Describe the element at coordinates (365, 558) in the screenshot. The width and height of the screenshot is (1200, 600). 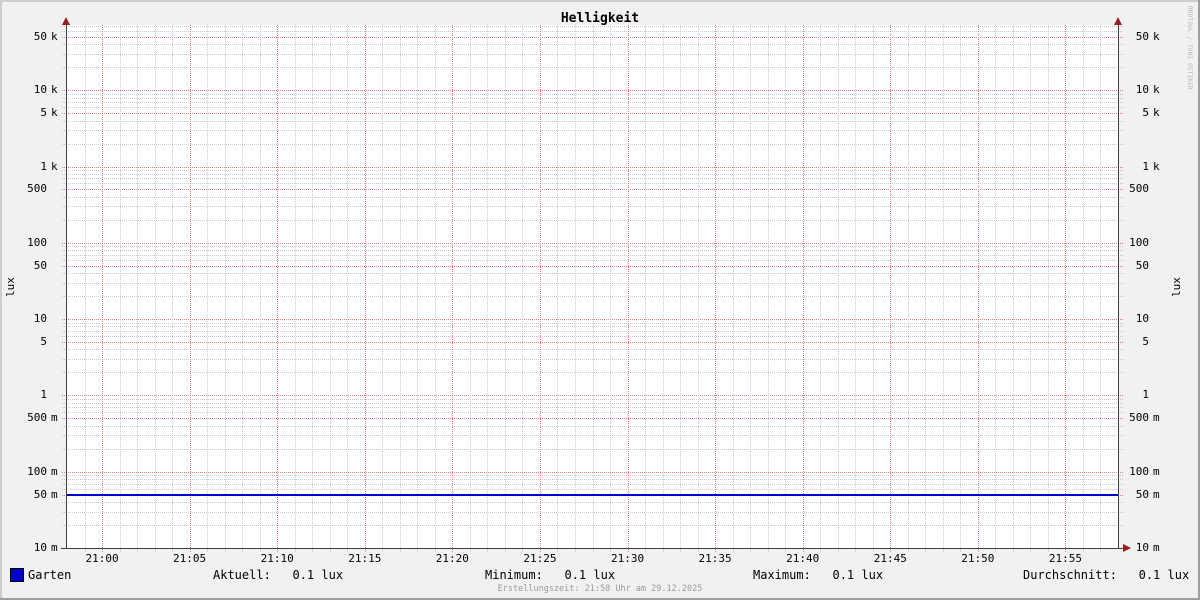
I see `x-axis-tick-label: 21:15` at that location.